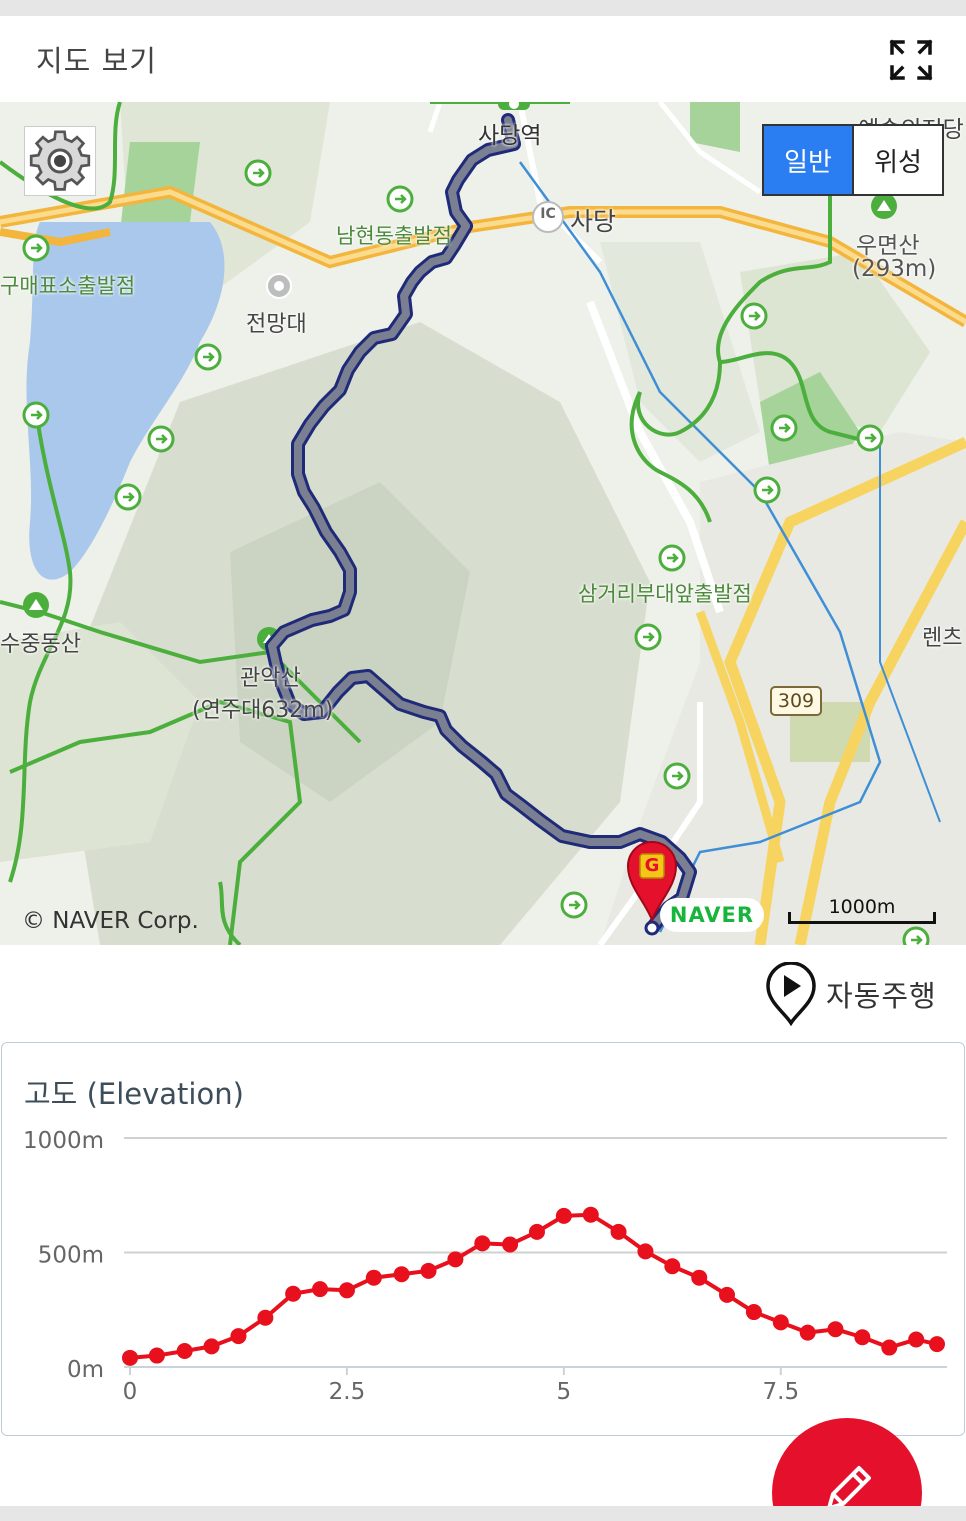 The width and height of the screenshot is (966, 1521). I want to click on map-settings-button, so click(60, 161).